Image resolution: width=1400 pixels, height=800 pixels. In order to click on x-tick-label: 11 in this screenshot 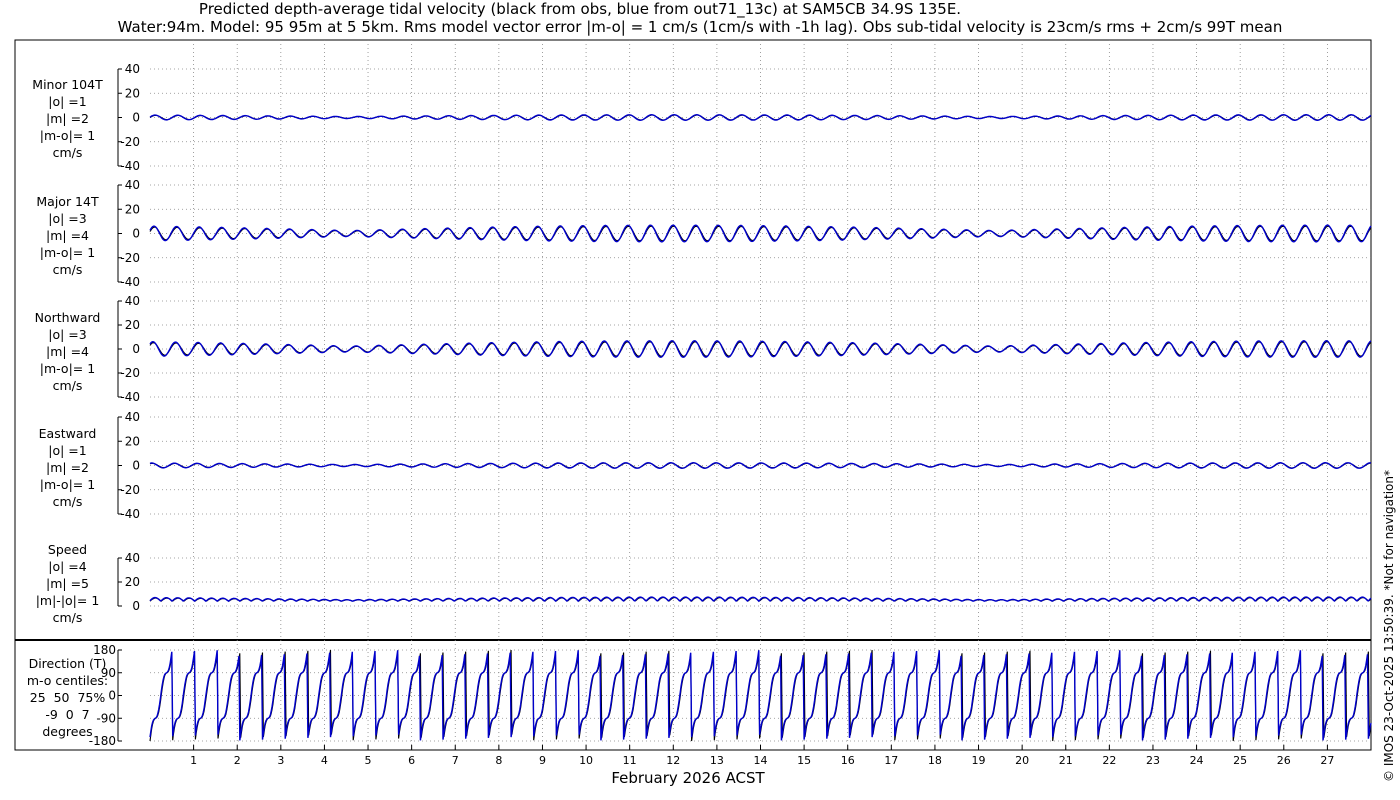, I will do `click(630, 760)`.